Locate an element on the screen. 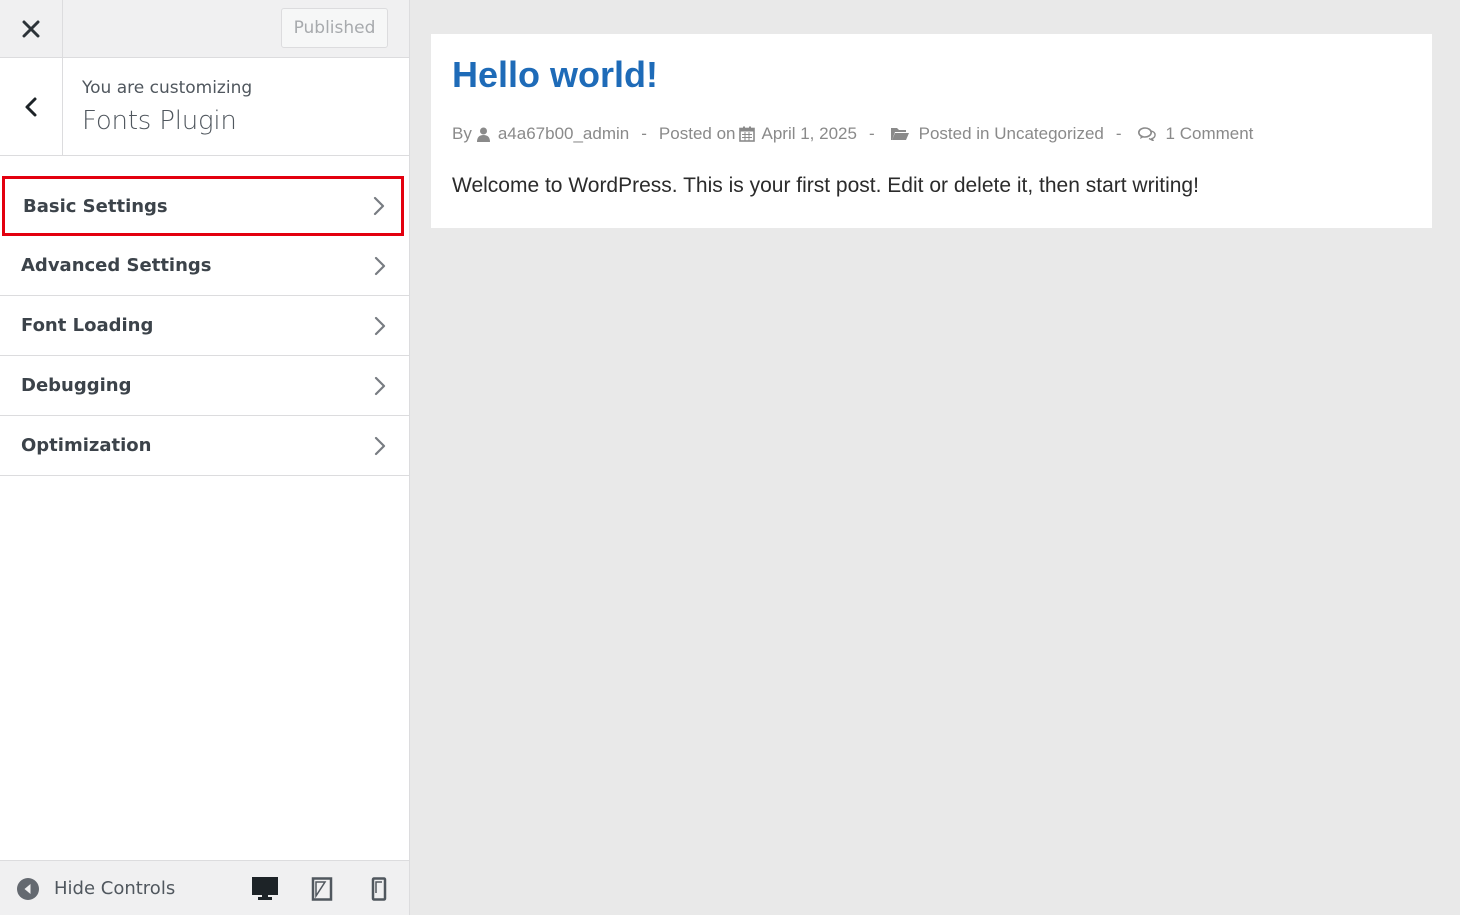 This screenshot has height=915, width=1460. preview-desktop-button is located at coordinates (265, 889).